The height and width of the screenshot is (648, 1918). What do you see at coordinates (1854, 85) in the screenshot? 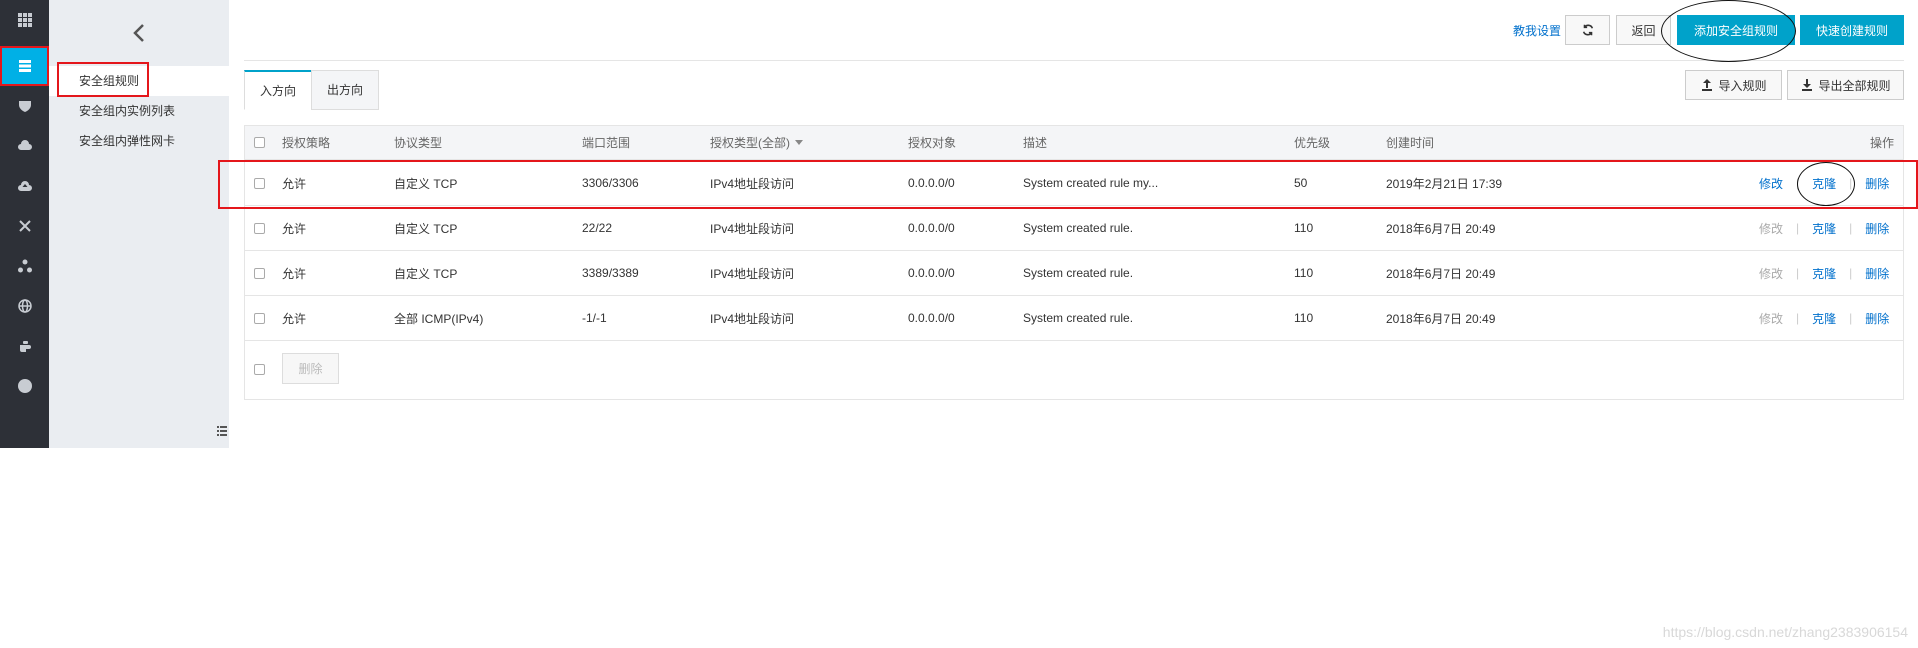
I see `export-all-rules-label: 导出全部规则` at bounding box center [1854, 85].